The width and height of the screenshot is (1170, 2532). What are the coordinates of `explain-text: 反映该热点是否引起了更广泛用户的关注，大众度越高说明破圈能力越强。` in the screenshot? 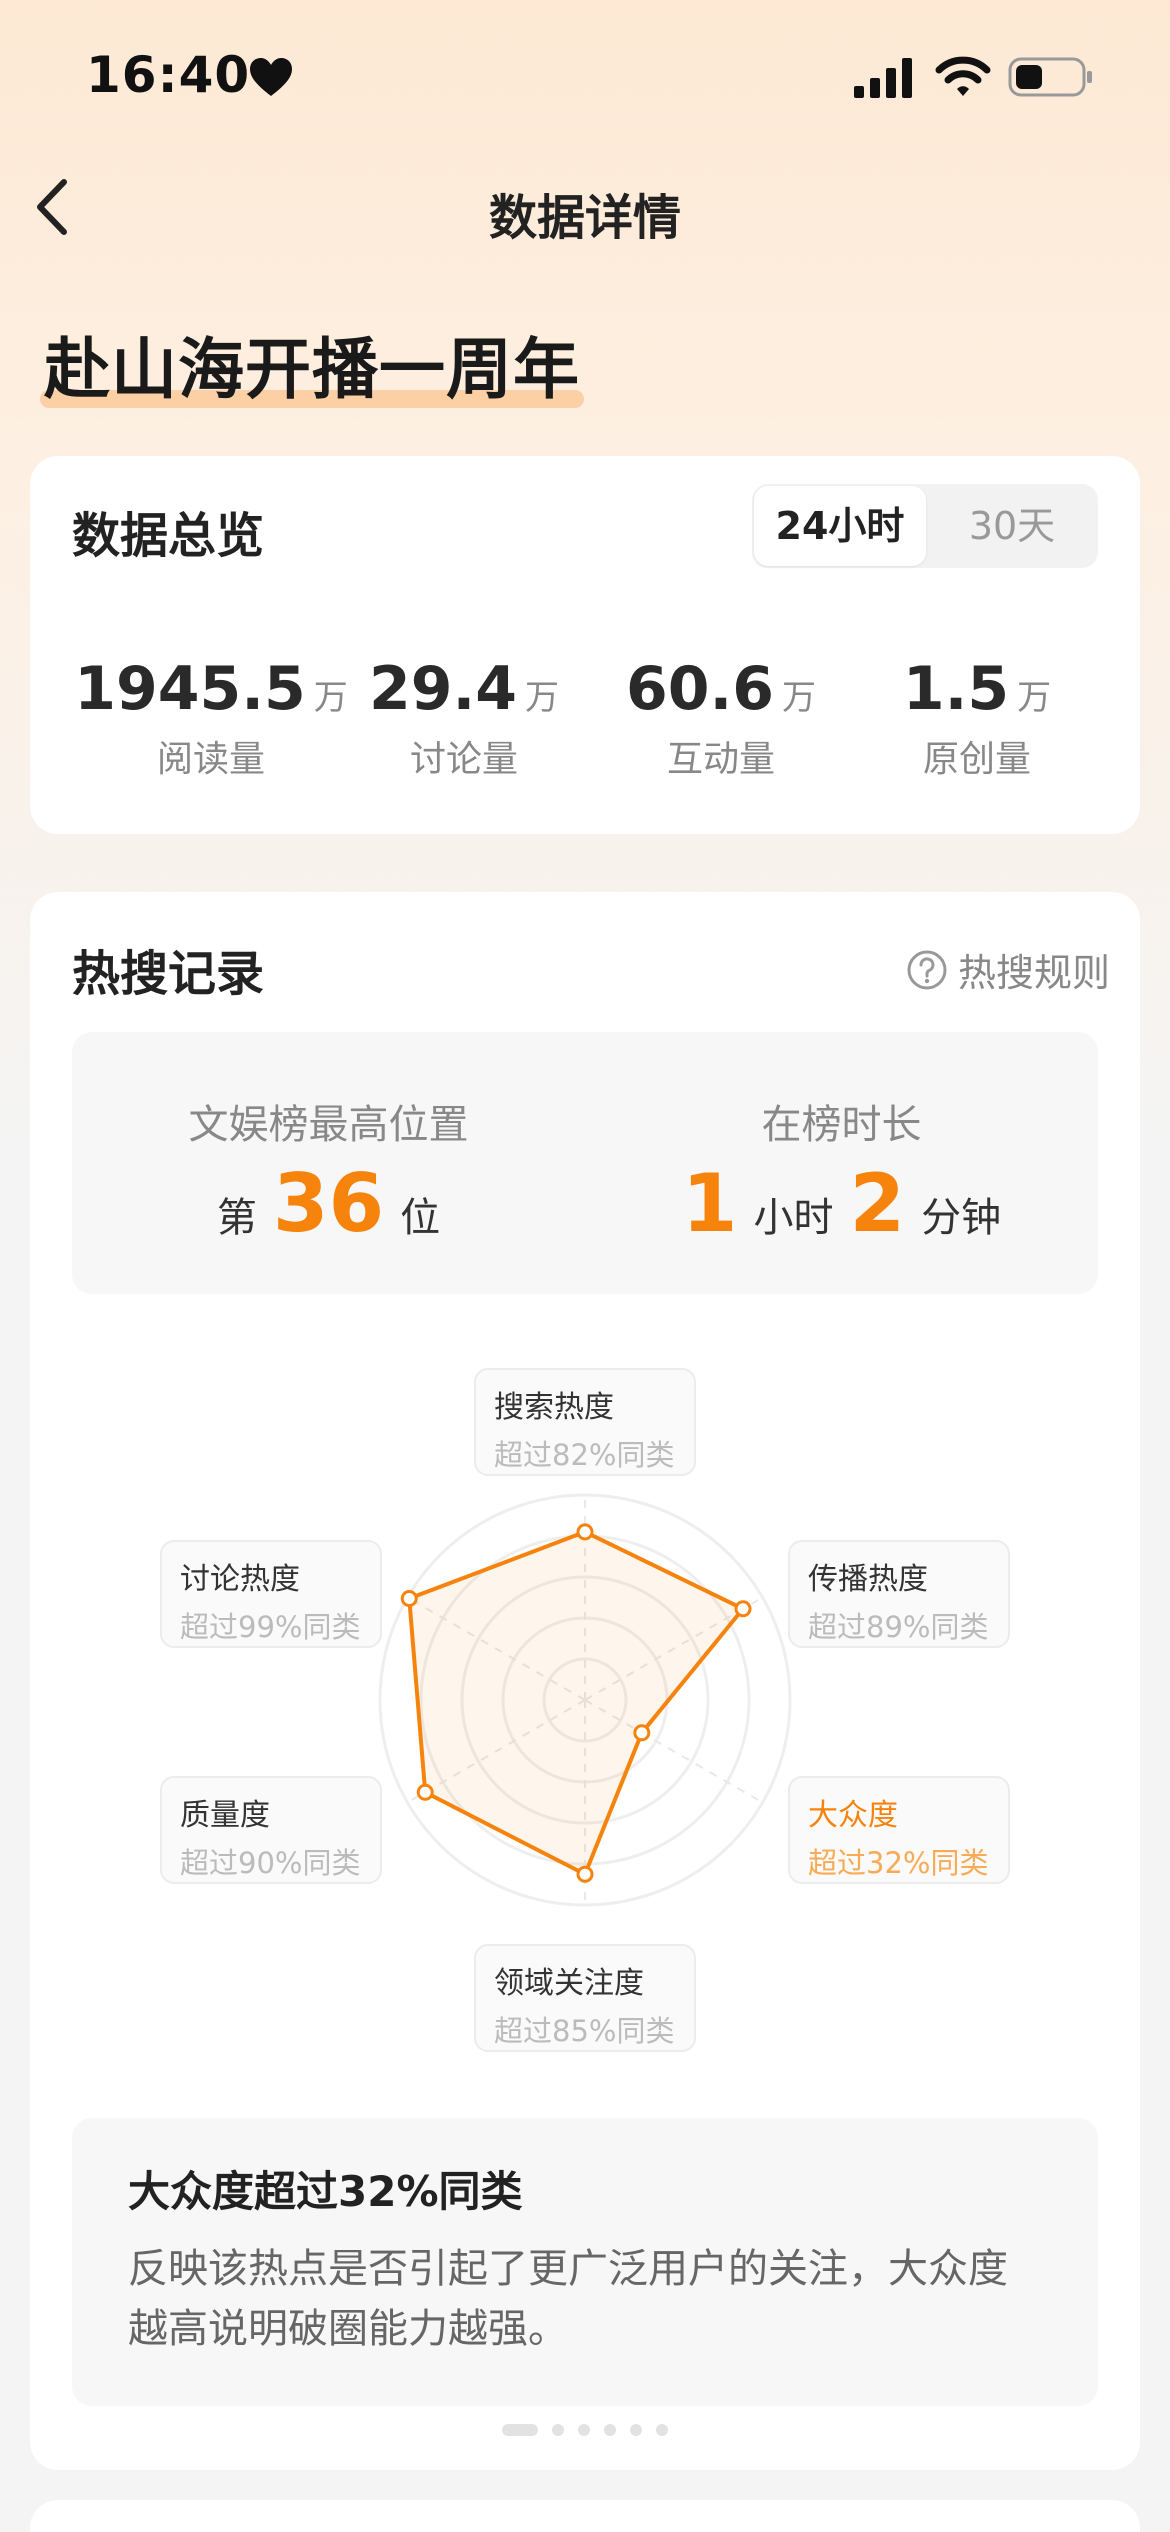 It's located at (568, 2299).